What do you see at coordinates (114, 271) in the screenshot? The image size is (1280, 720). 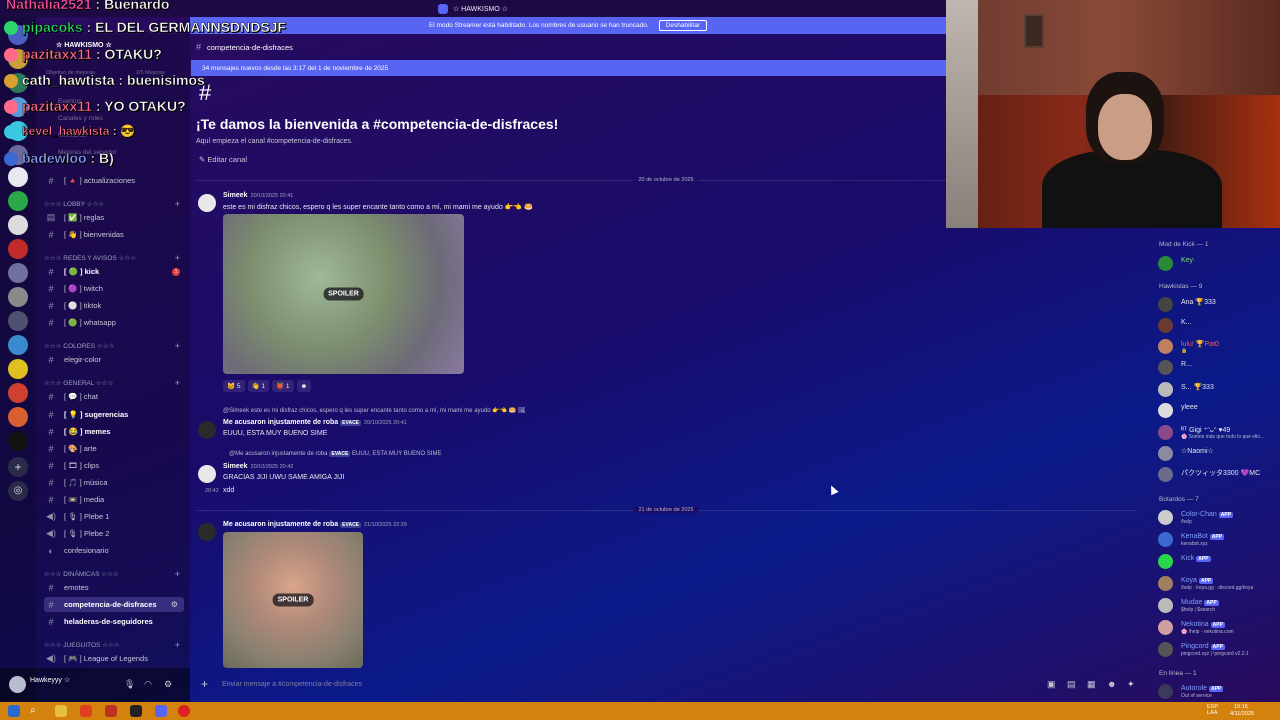 I see `channel-kick: #[ 🟢 ] kick 1` at bounding box center [114, 271].